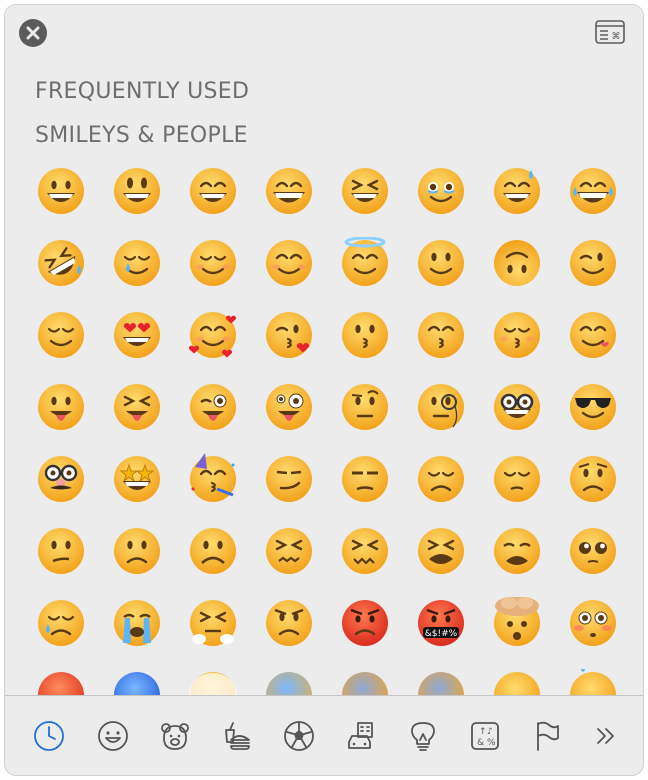  Describe the element at coordinates (593, 263) in the screenshot. I see `emoji-winking-face` at that location.